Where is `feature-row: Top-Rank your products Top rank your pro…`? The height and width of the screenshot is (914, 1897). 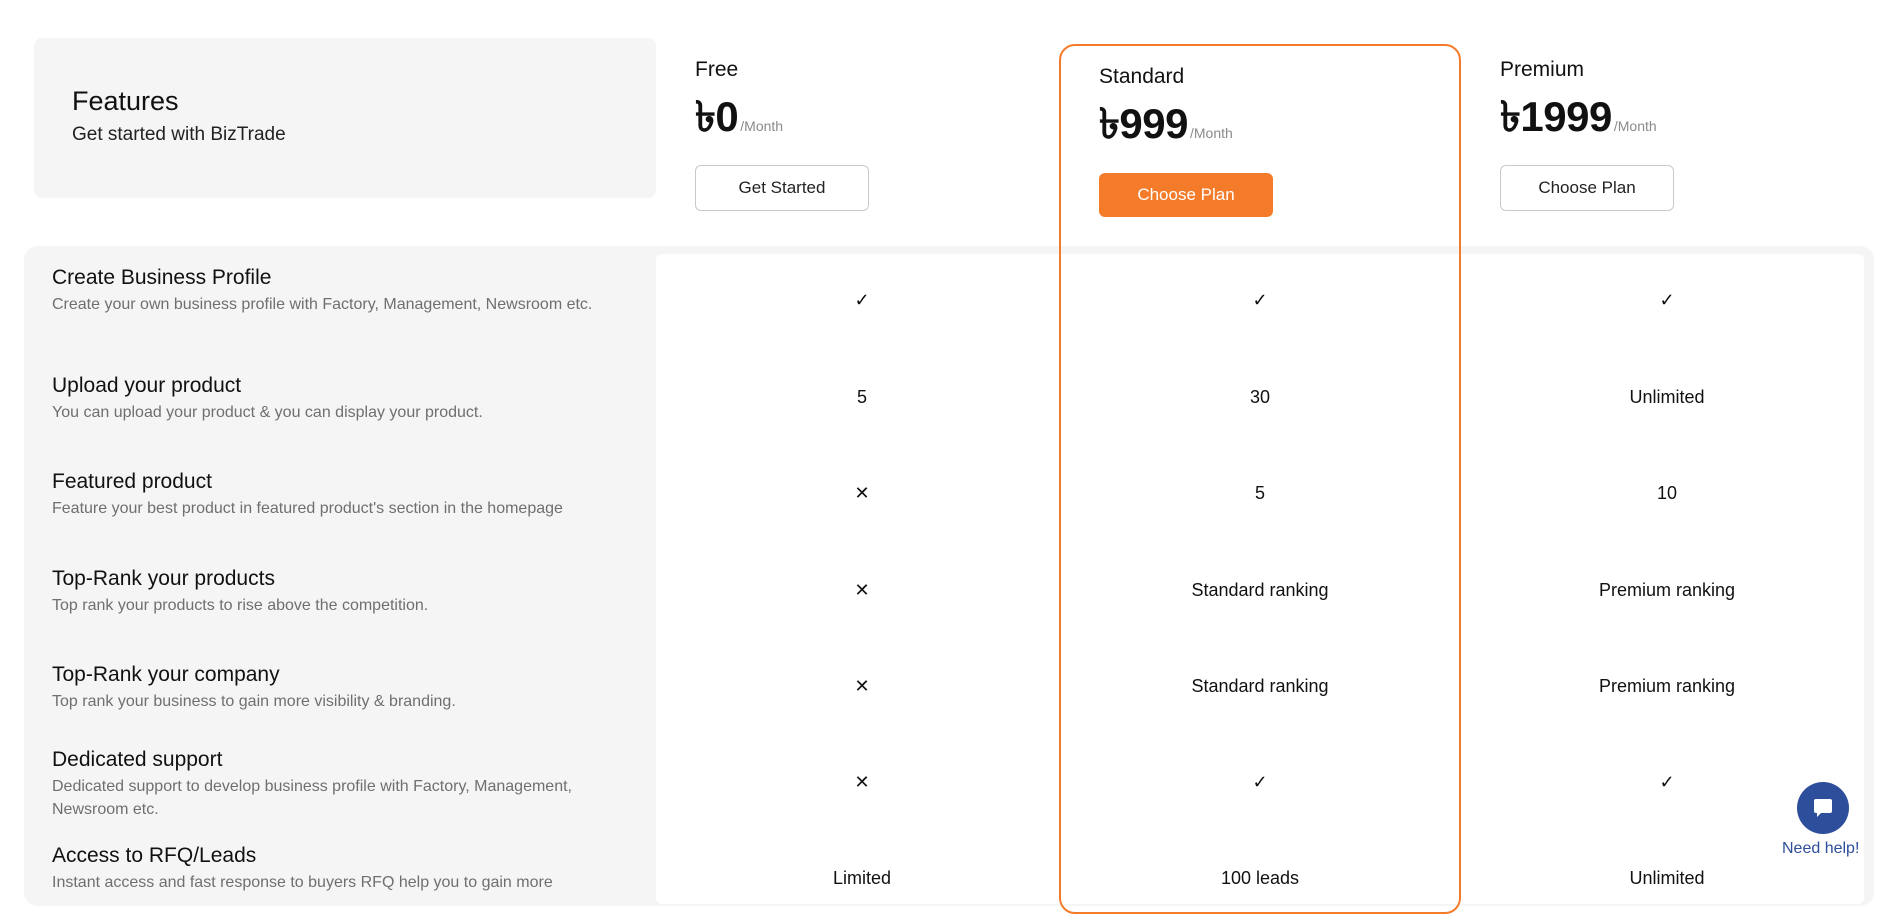
feature-row: Top-Rank your products Top rank your pro… is located at coordinates (342, 592).